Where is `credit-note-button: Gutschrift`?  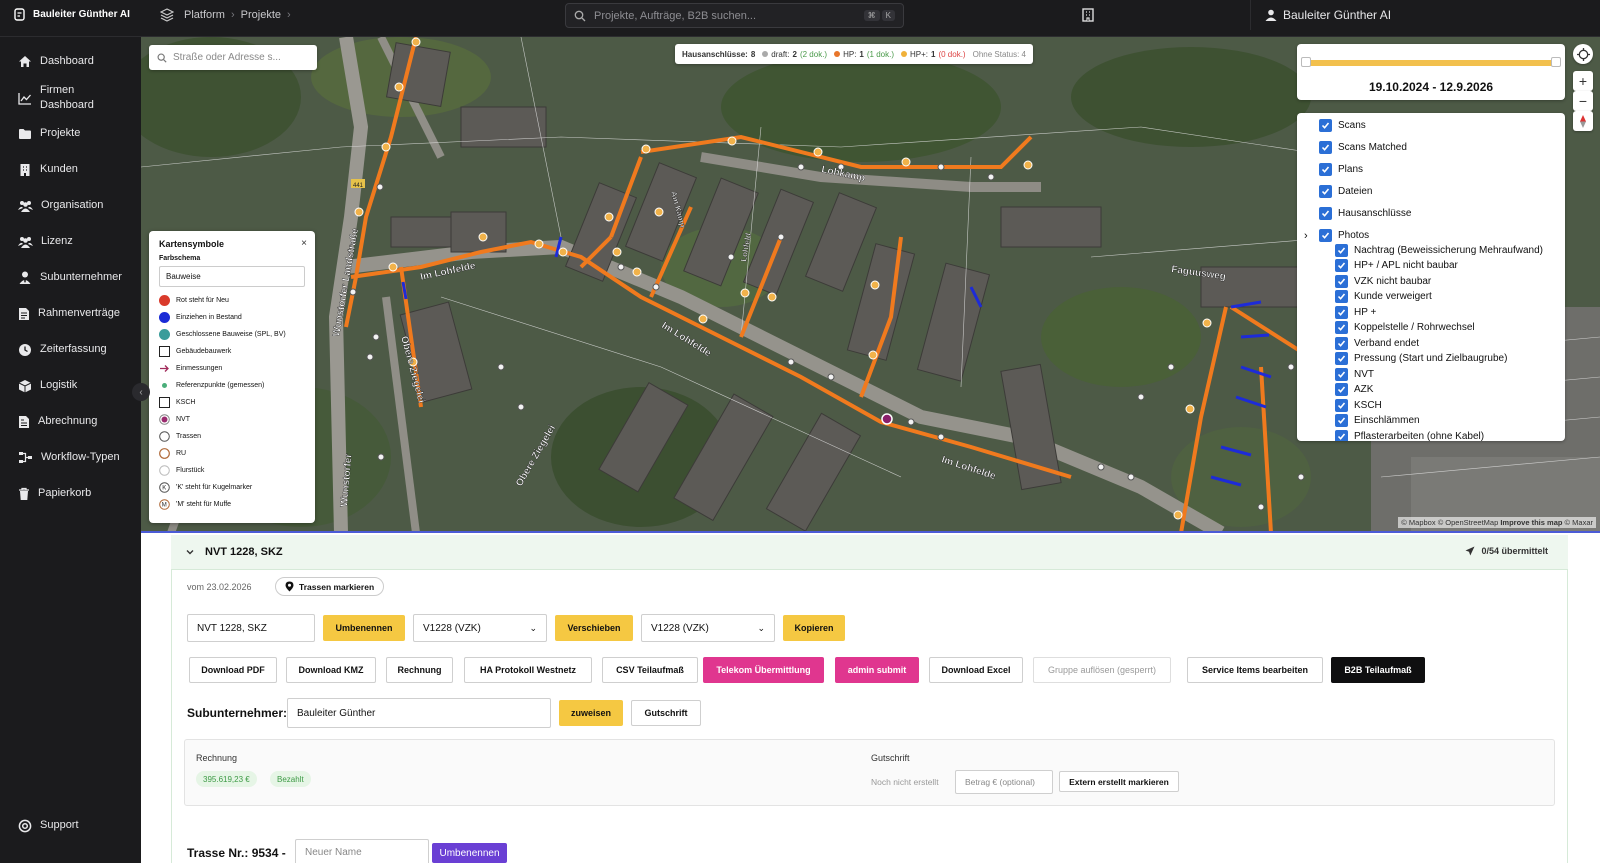
credit-note-button: Gutschrift is located at coordinates (666, 713).